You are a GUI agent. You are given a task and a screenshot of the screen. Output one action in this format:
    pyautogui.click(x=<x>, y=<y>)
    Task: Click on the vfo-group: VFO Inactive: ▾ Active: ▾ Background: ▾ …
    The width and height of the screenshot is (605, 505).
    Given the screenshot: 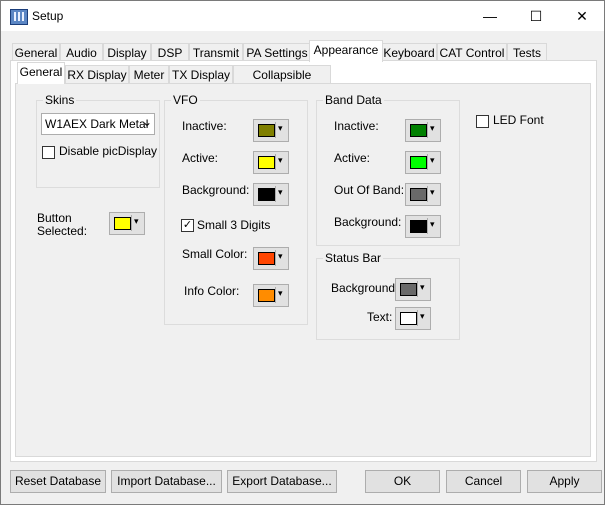 What is the action you would take?
    pyautogui.click(x=236, y=209)
    